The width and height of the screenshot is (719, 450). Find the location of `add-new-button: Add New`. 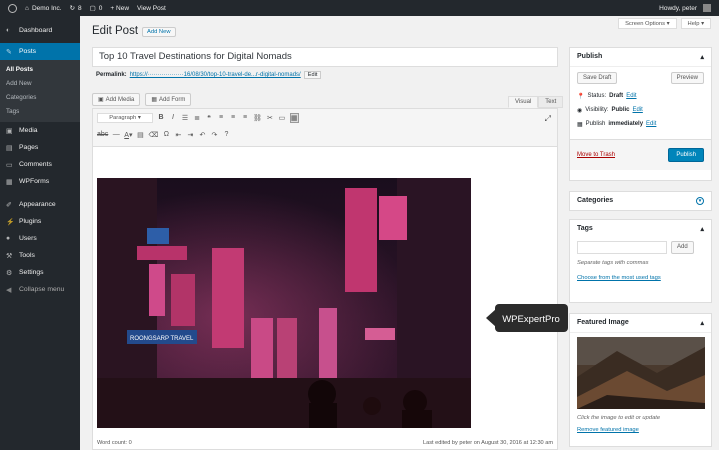

add-new-button: Add New is located at coordinates (159, 32).